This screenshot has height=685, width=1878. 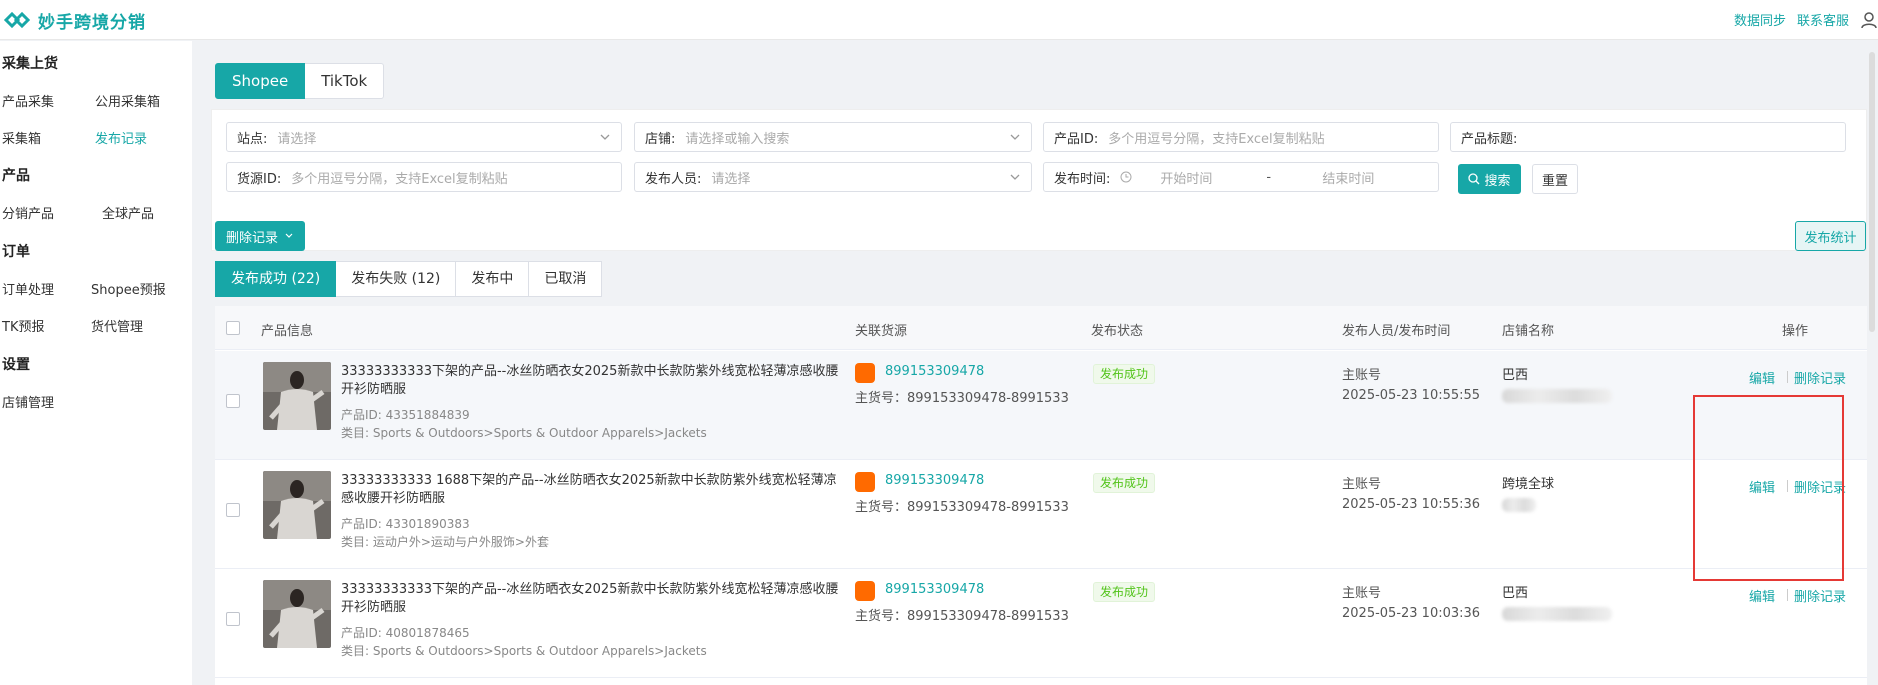 I want to click on sidebar-group-product: 产品, so click(x=16, y=176).